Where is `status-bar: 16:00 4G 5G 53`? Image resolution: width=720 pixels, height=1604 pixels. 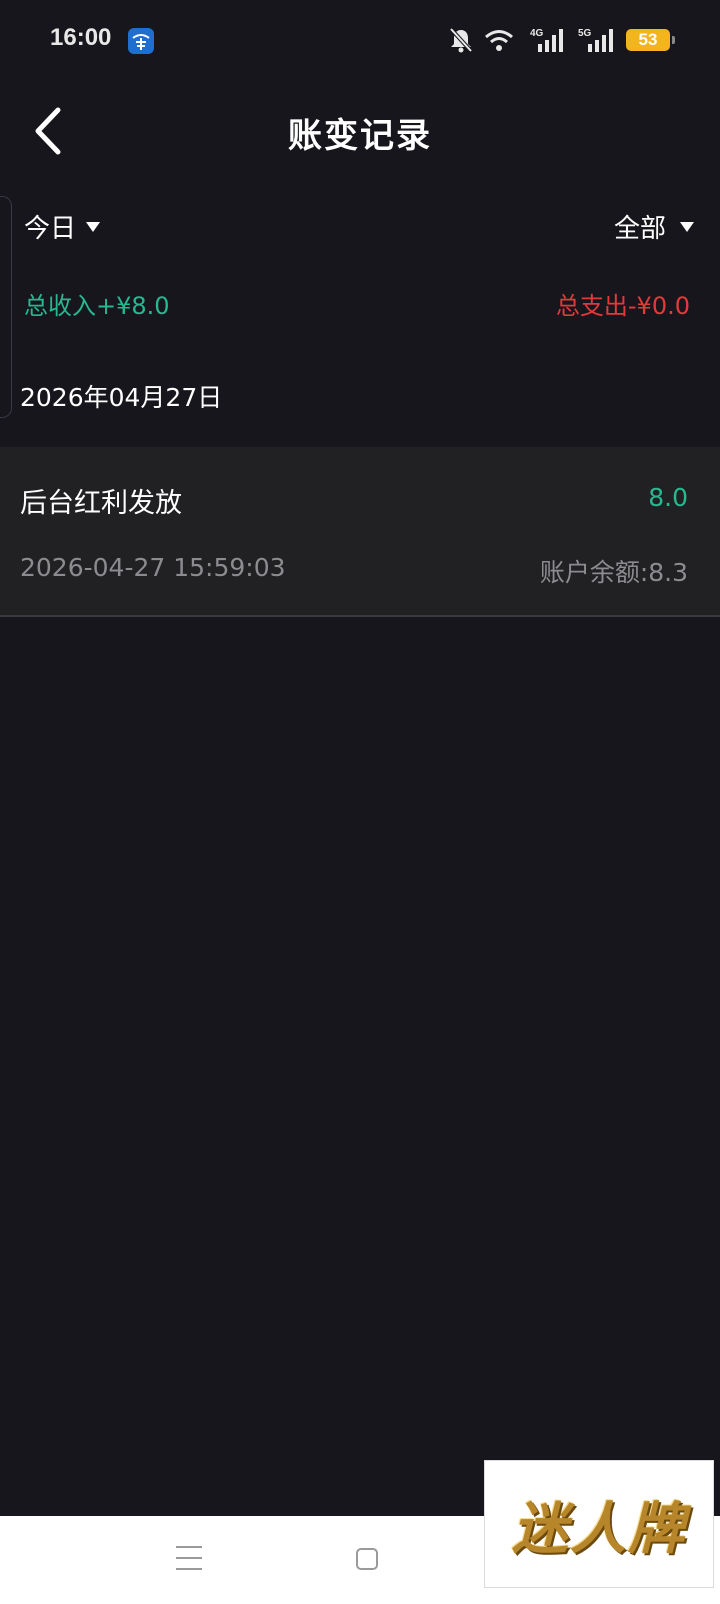
status-bar: 16:00 4G 5G 53 is located at coordinates (360, 41).